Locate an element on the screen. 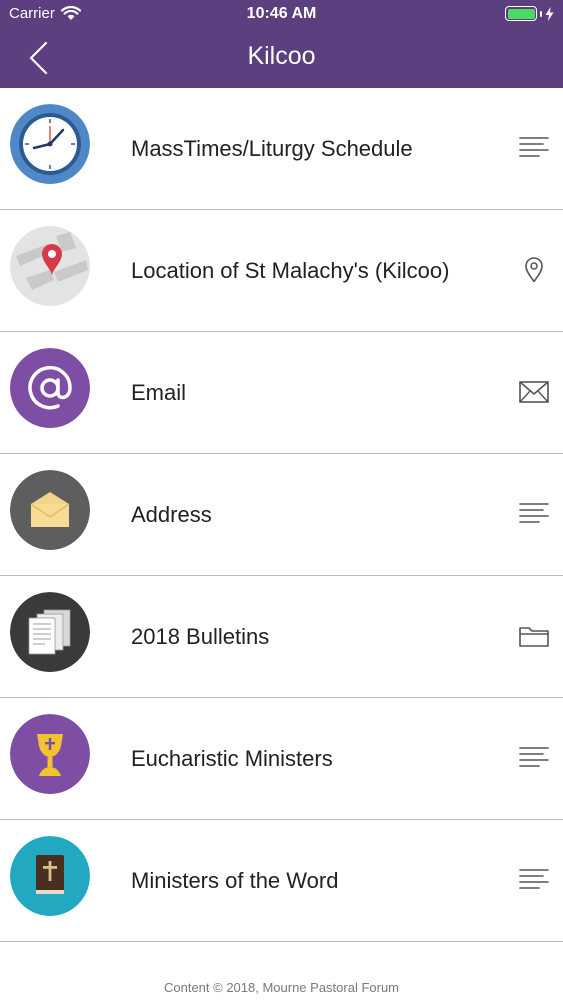 This screenshot has height=1000, width=563. clock-icon is located at coordinates (50, 144).